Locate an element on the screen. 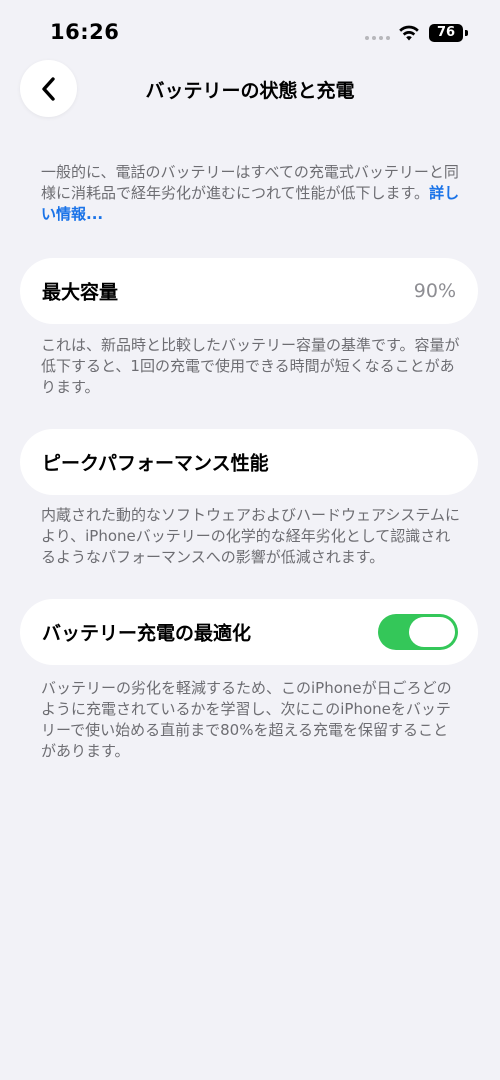  max-capacity-label: 最大容量 is located at coordinates (80, 292).